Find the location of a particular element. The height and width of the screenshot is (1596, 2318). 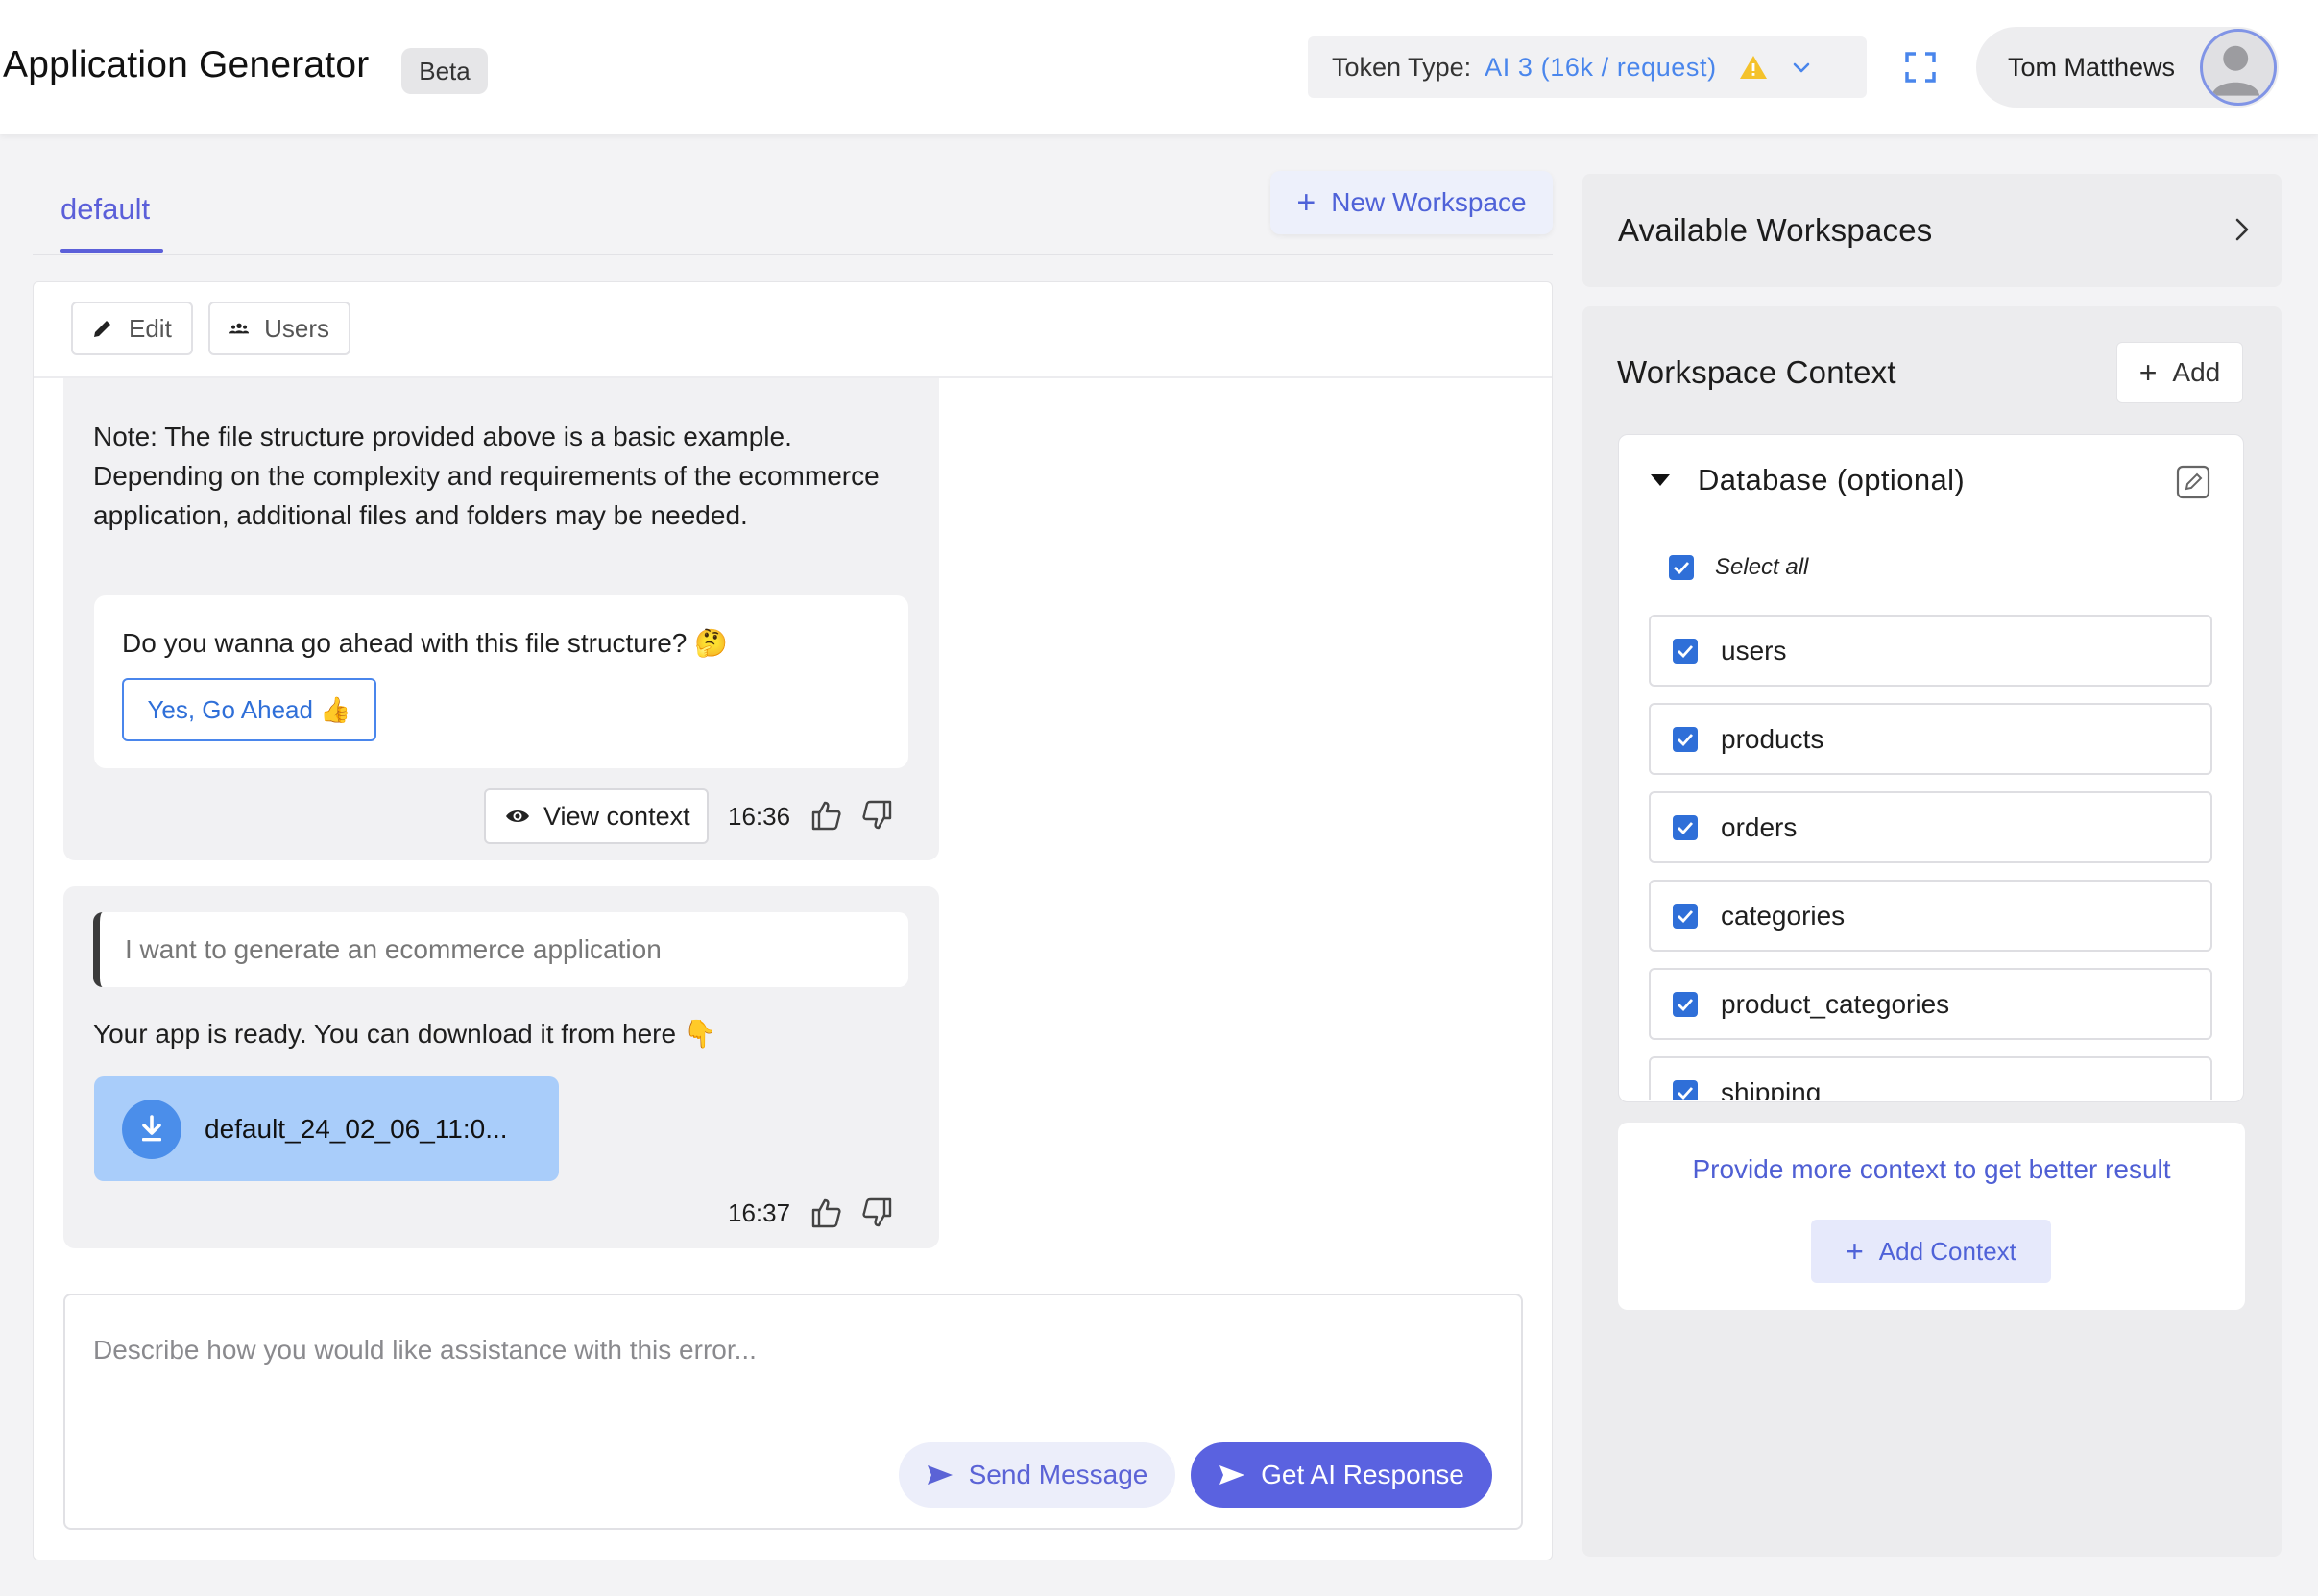

new-workspace-label: New Workspace is located at coordinates (1429, 202).